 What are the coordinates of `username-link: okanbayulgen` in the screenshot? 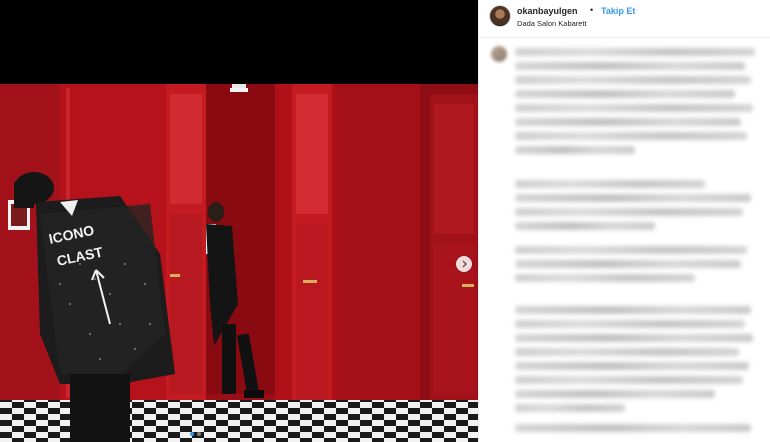 It's located at (547, 11).